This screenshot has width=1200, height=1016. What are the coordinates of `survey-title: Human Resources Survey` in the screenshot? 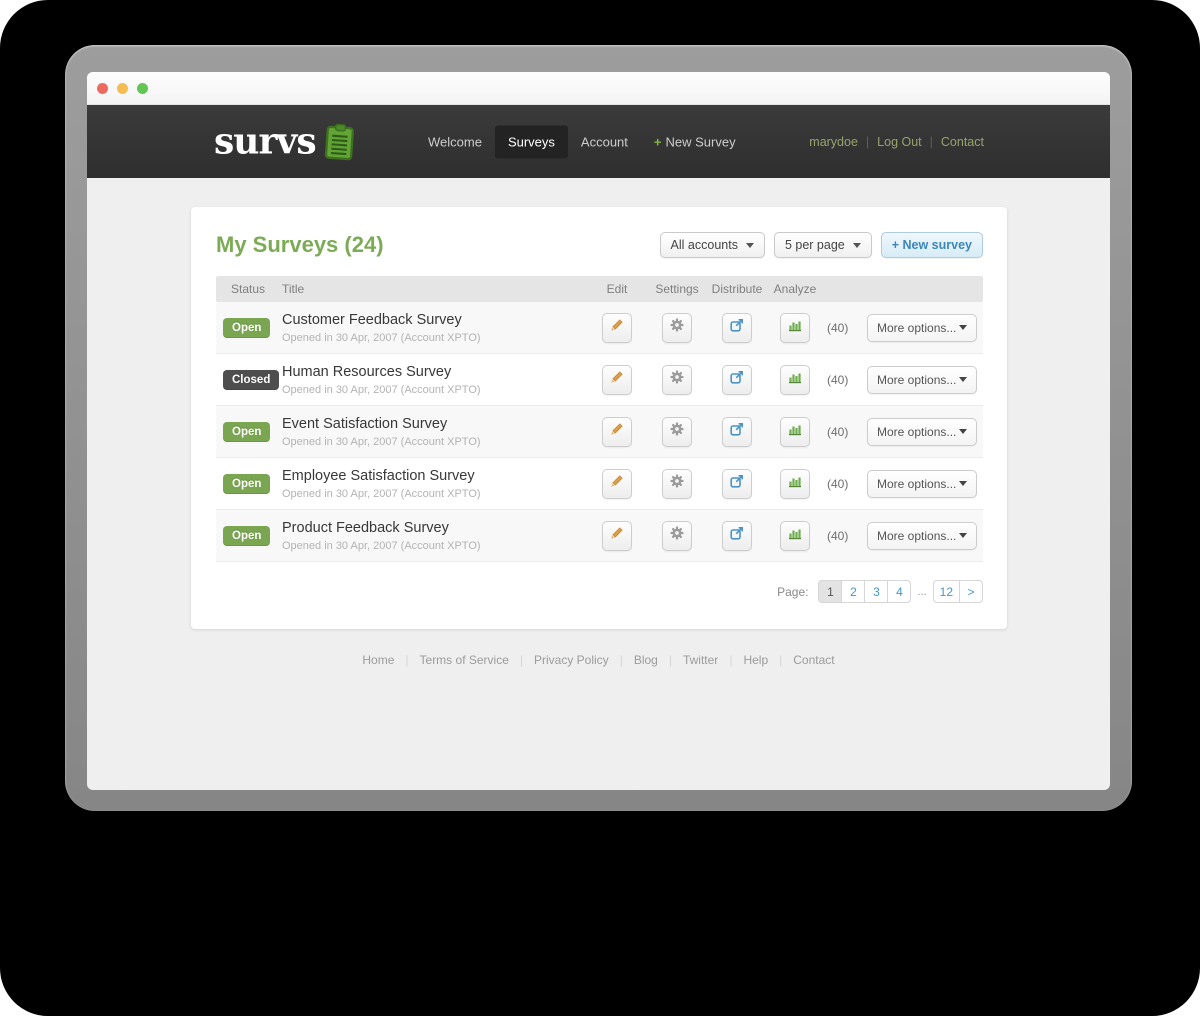 It's located at (367, 371).